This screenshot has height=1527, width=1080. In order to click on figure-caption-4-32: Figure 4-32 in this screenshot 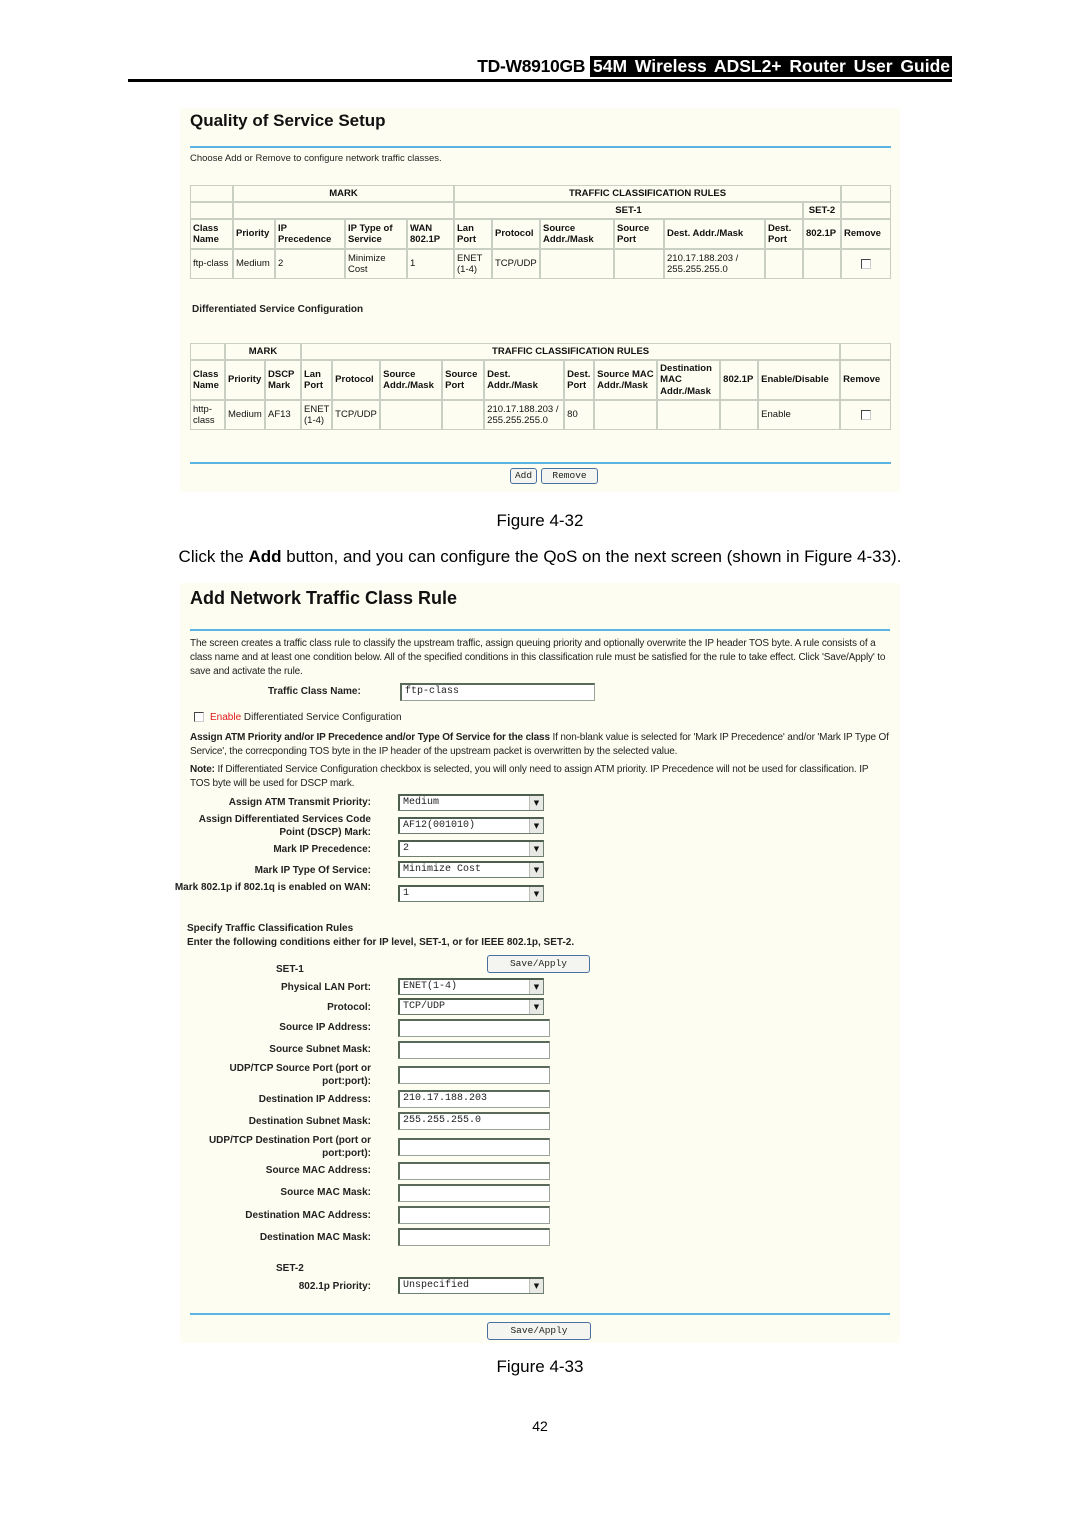, I will do `click(540, 520)`.